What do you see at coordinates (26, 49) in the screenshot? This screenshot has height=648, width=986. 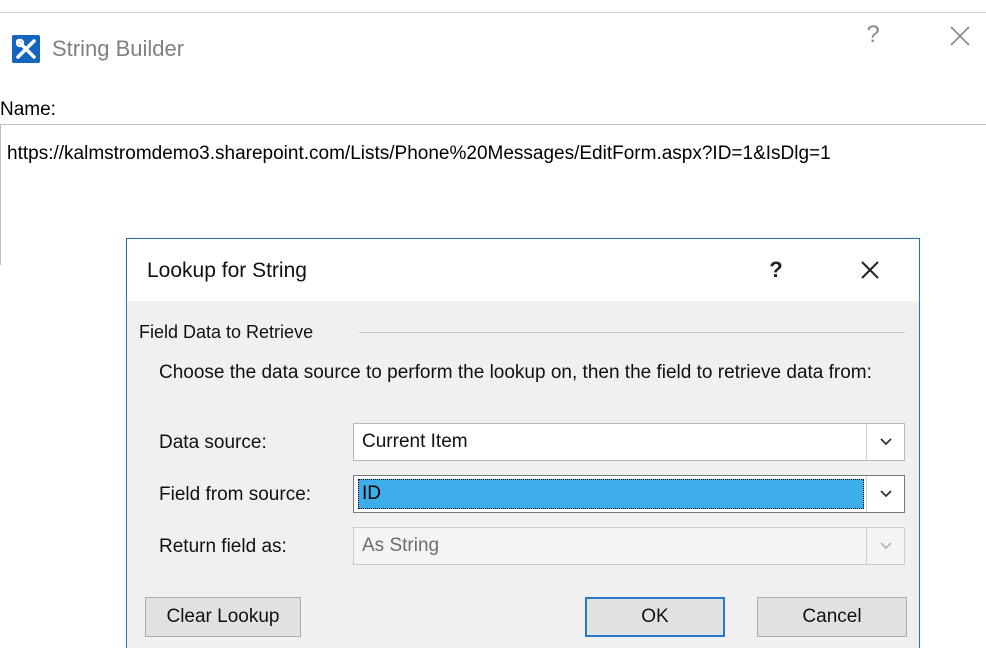 I see `tools-icon` at bounding box center [26, 49].